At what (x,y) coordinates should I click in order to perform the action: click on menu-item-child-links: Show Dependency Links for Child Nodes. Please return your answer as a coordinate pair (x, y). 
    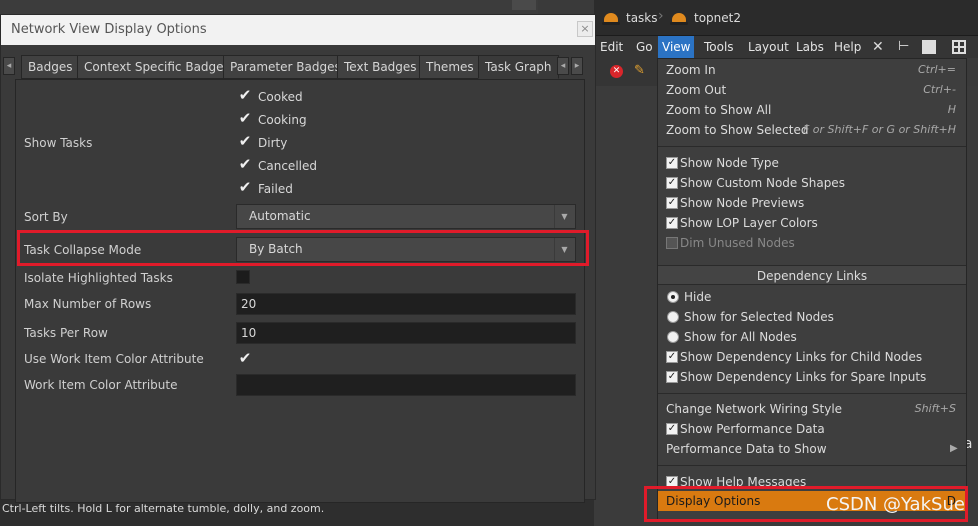
    Looking at the image, I should click on (801, 357).